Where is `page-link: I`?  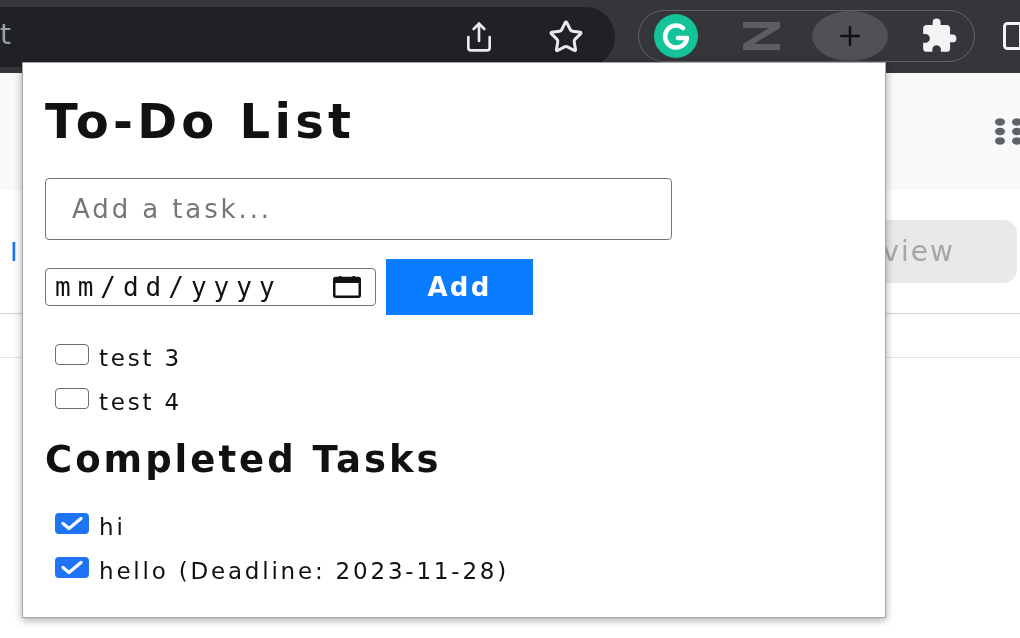
page-link: I is located at coordinates (14, 251).